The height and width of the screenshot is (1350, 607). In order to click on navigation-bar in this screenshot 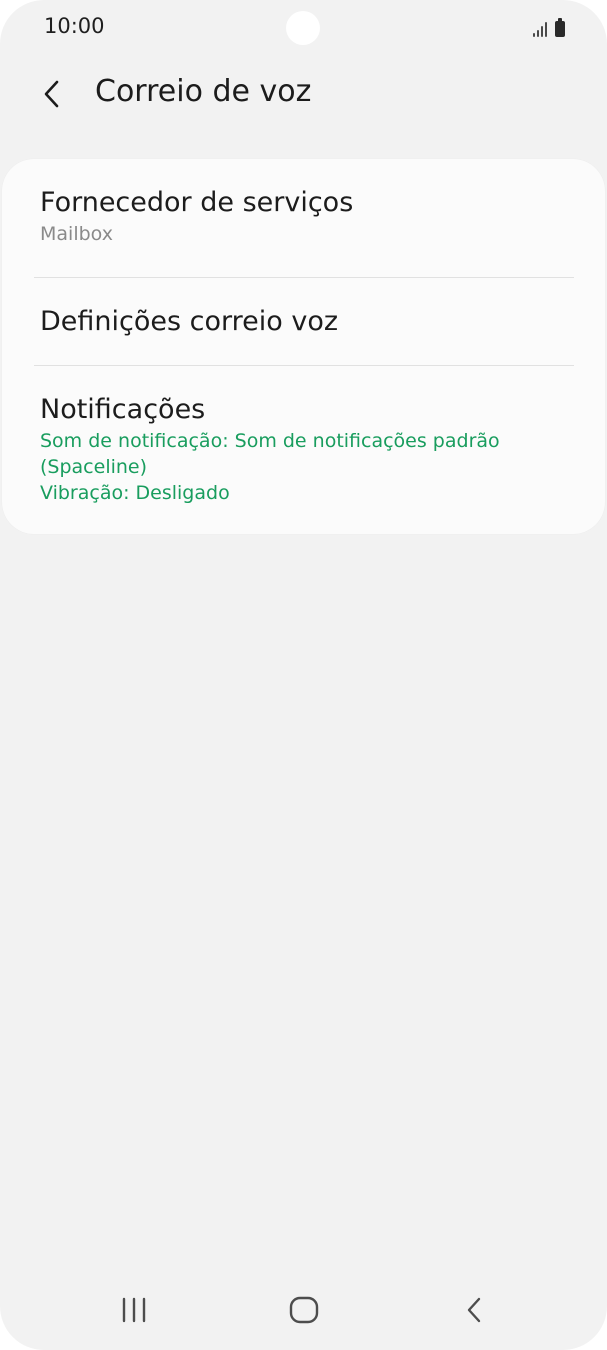, I will do `click(303, 1310)`.